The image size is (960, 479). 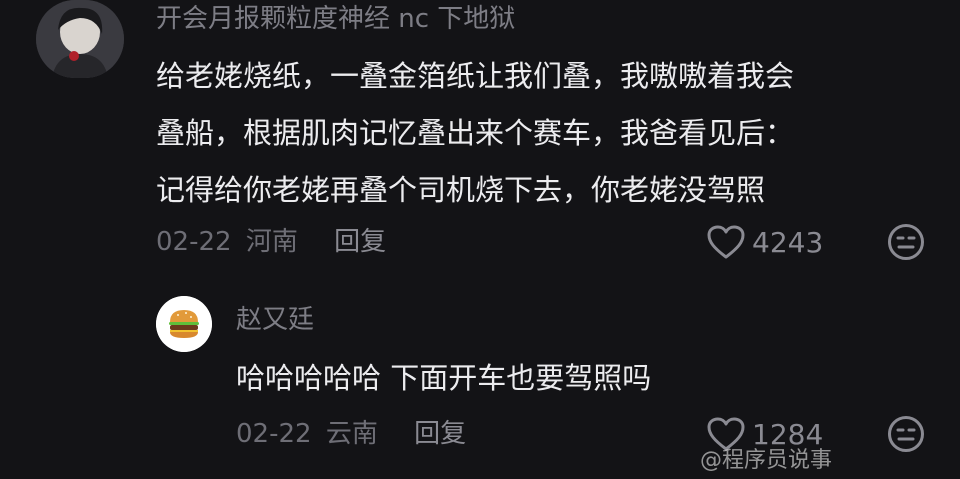 I want to click on username: 开会月报颗粒度神经 nc 下地狱, so click(x=335, y=19).